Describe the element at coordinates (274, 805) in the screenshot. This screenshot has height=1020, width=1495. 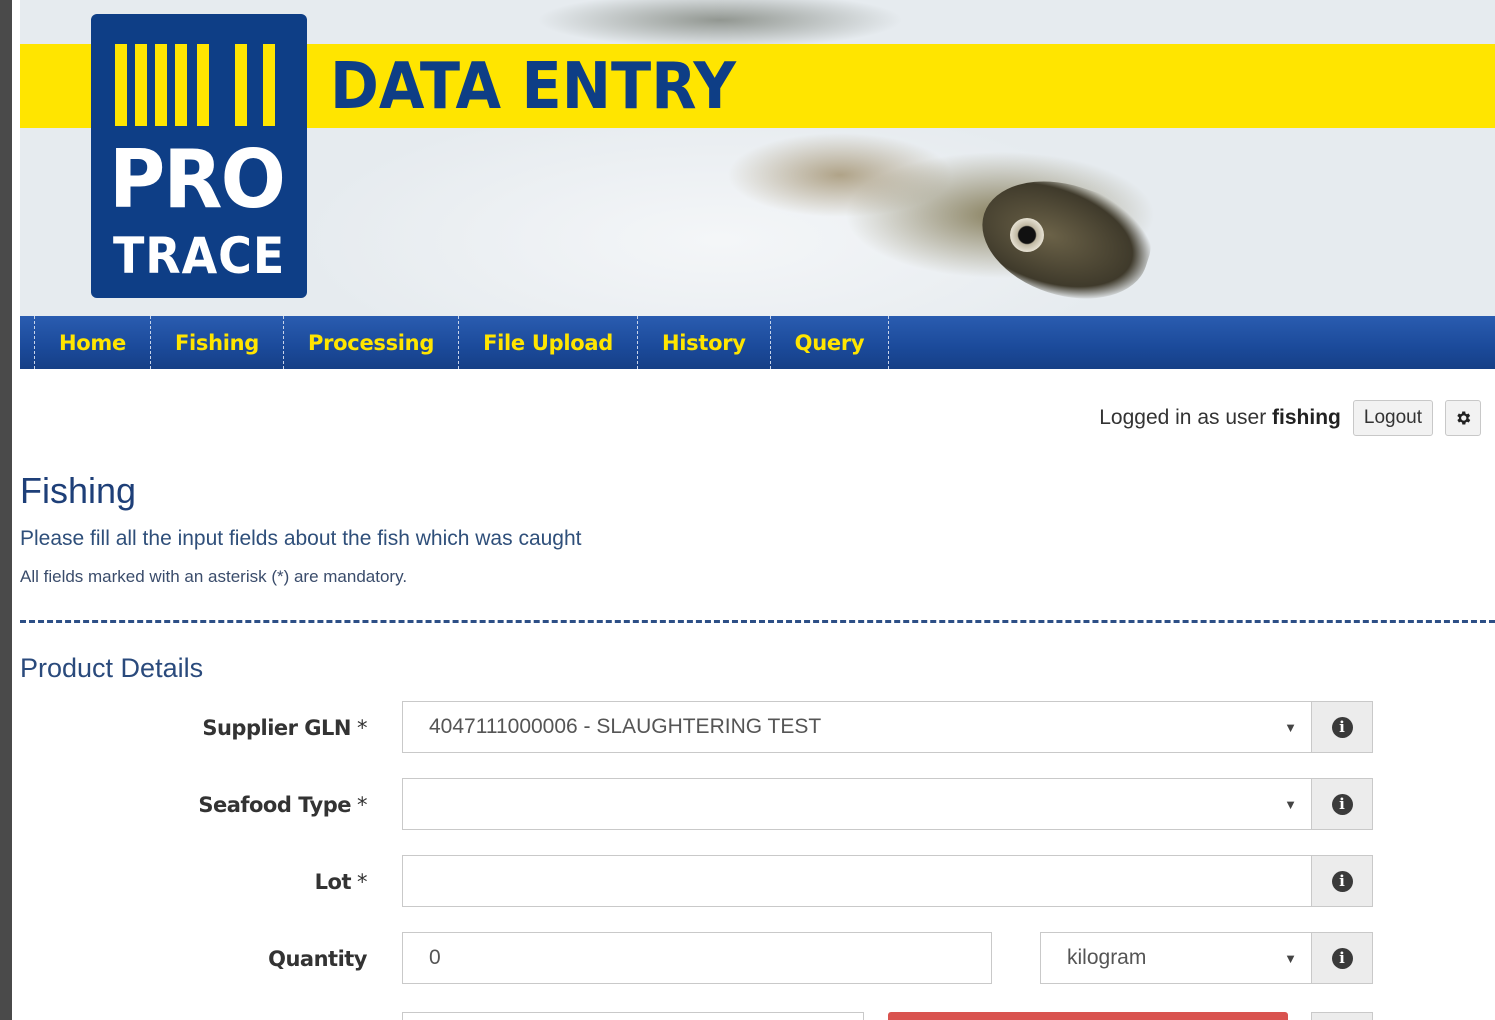
I see `seafood-type-label-text: Seafood Type` at that location.